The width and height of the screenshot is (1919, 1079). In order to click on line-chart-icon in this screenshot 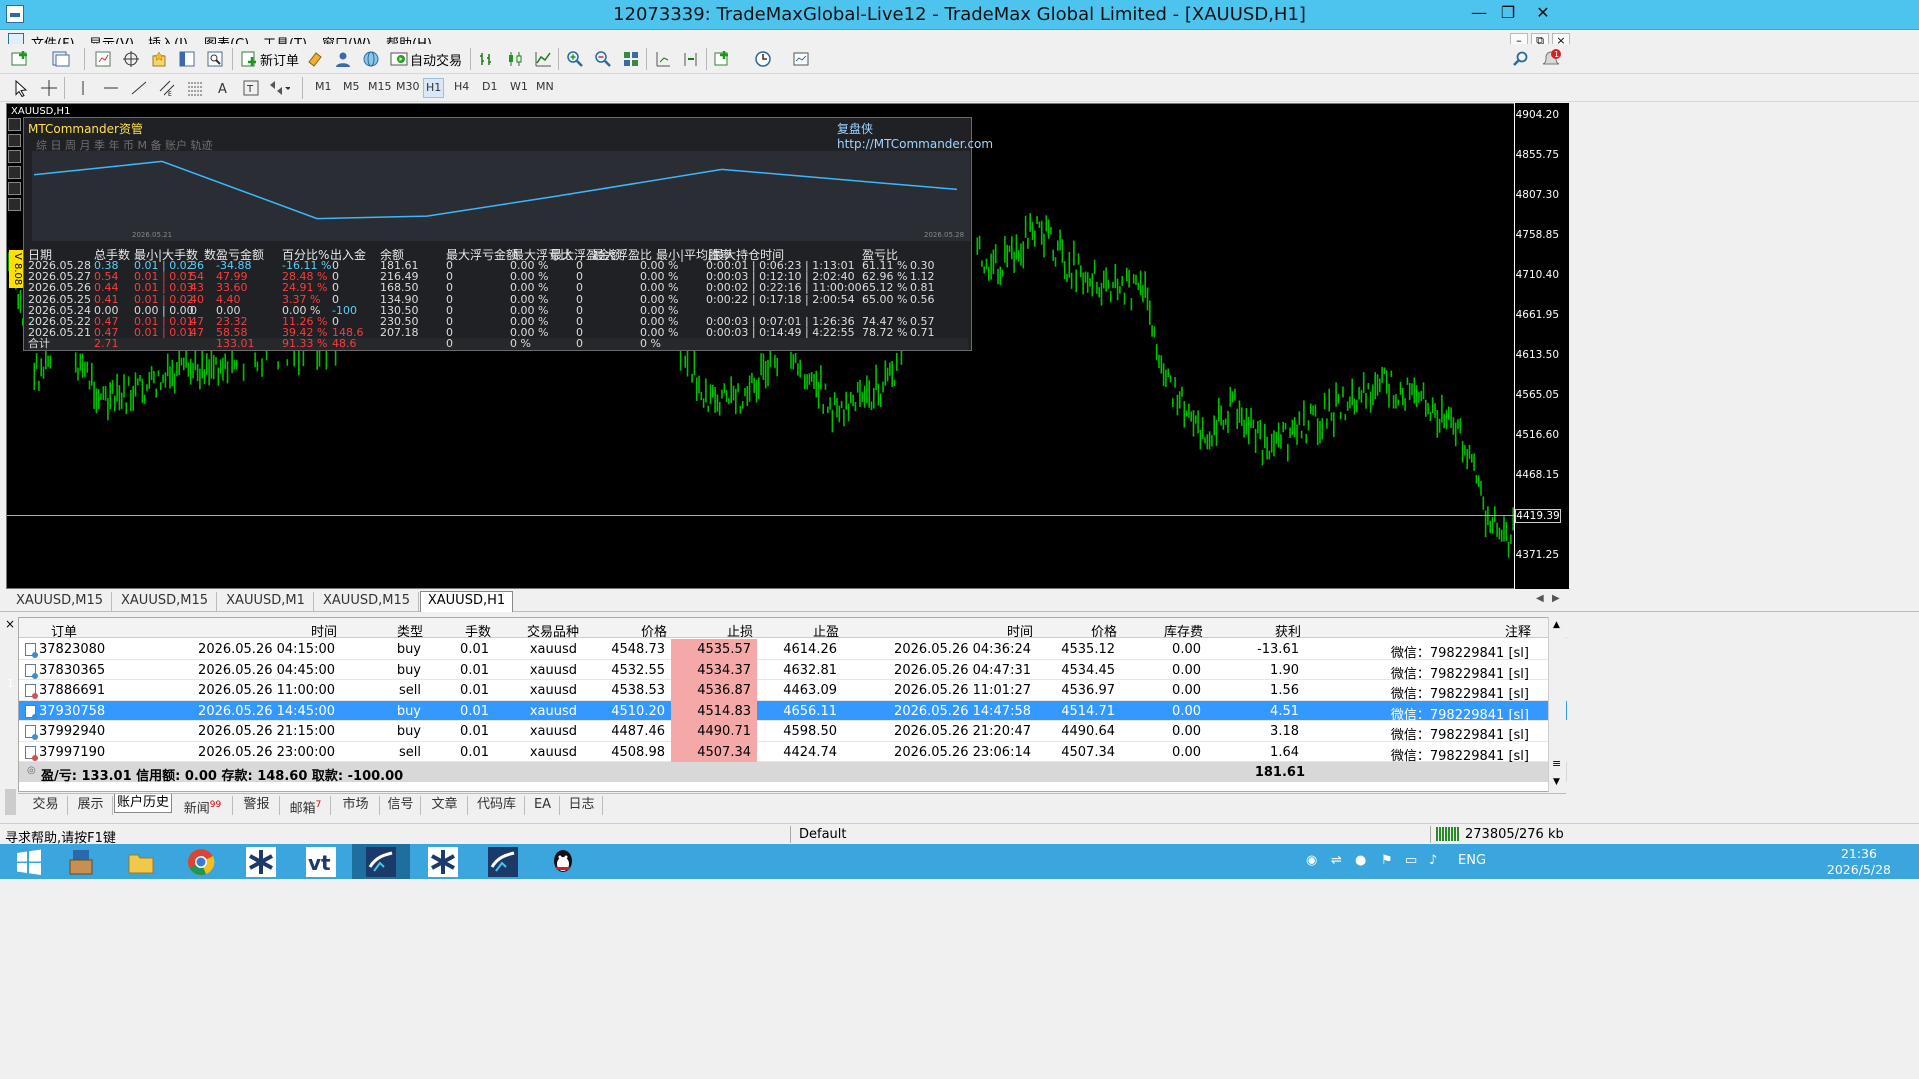, I will do `click(543, 59)`.